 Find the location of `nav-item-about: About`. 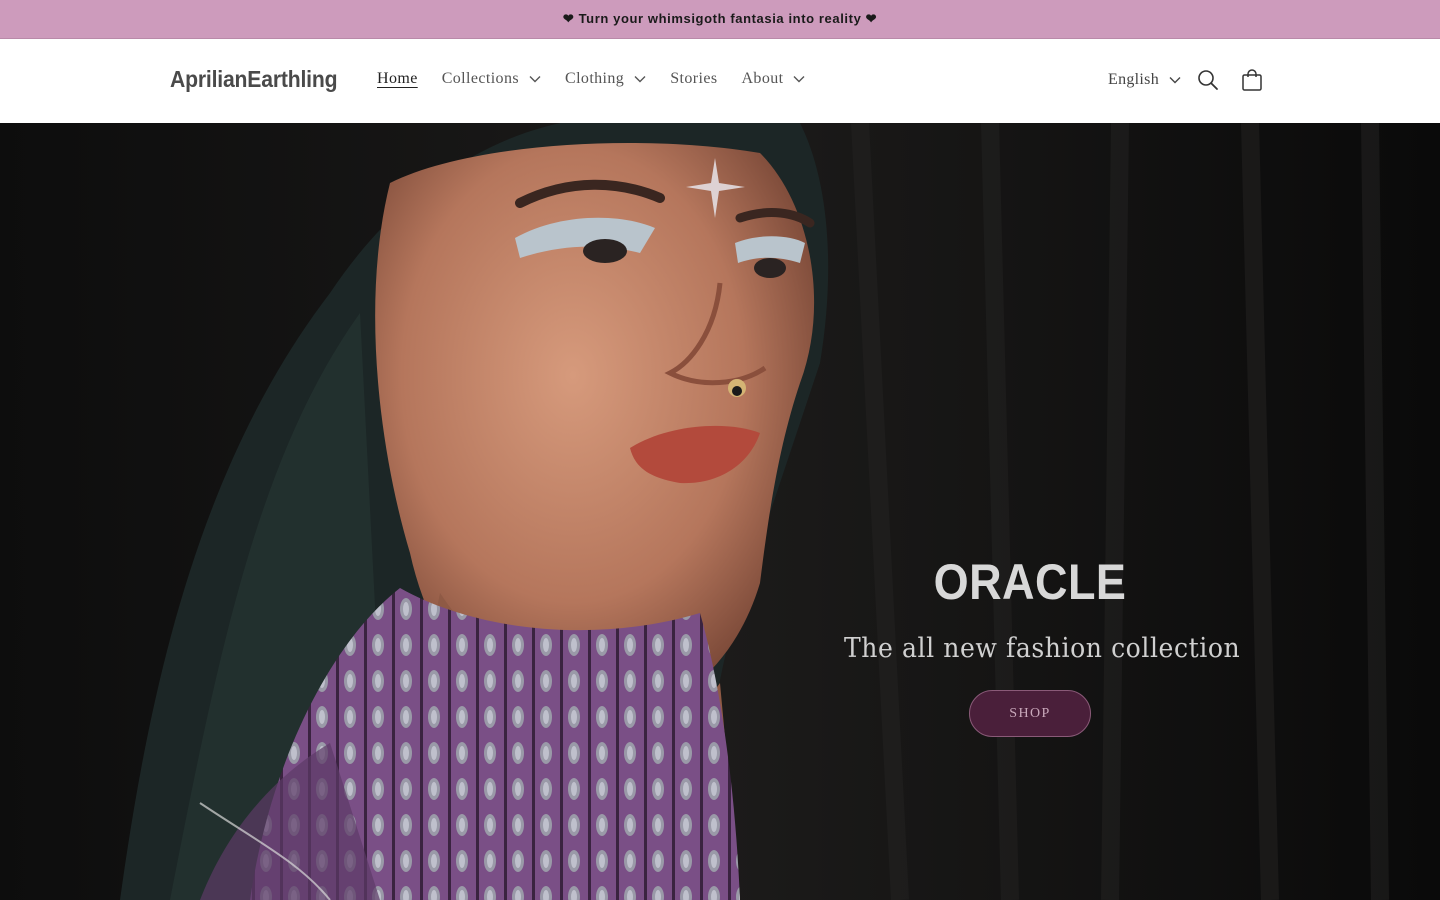

nav-item-about: About is located at coordinates (773, 79).